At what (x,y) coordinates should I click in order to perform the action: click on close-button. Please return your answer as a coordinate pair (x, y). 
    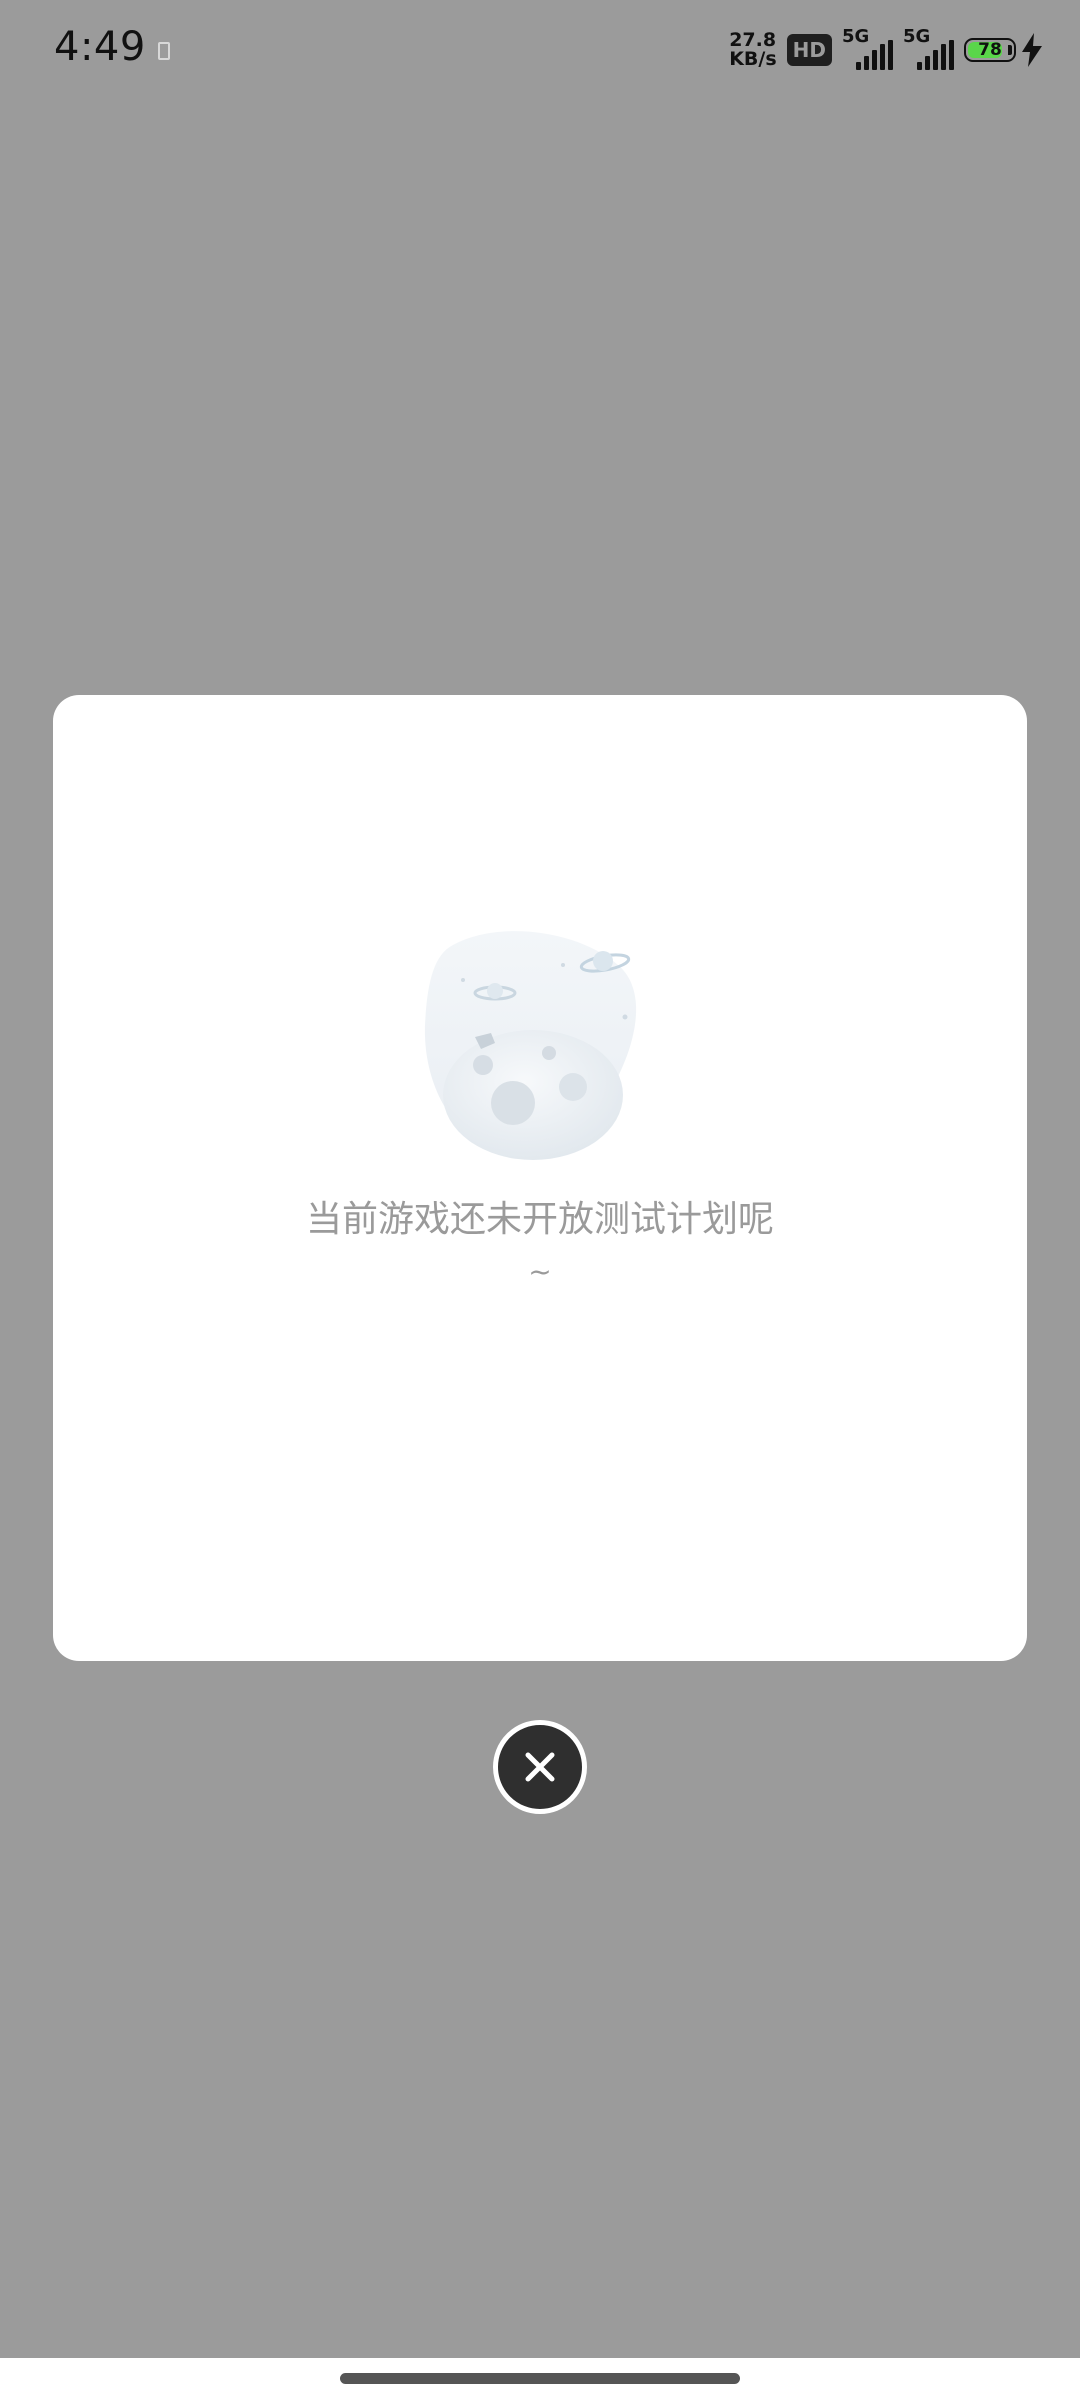
    Looking at the image, I should click on (540, 1767).